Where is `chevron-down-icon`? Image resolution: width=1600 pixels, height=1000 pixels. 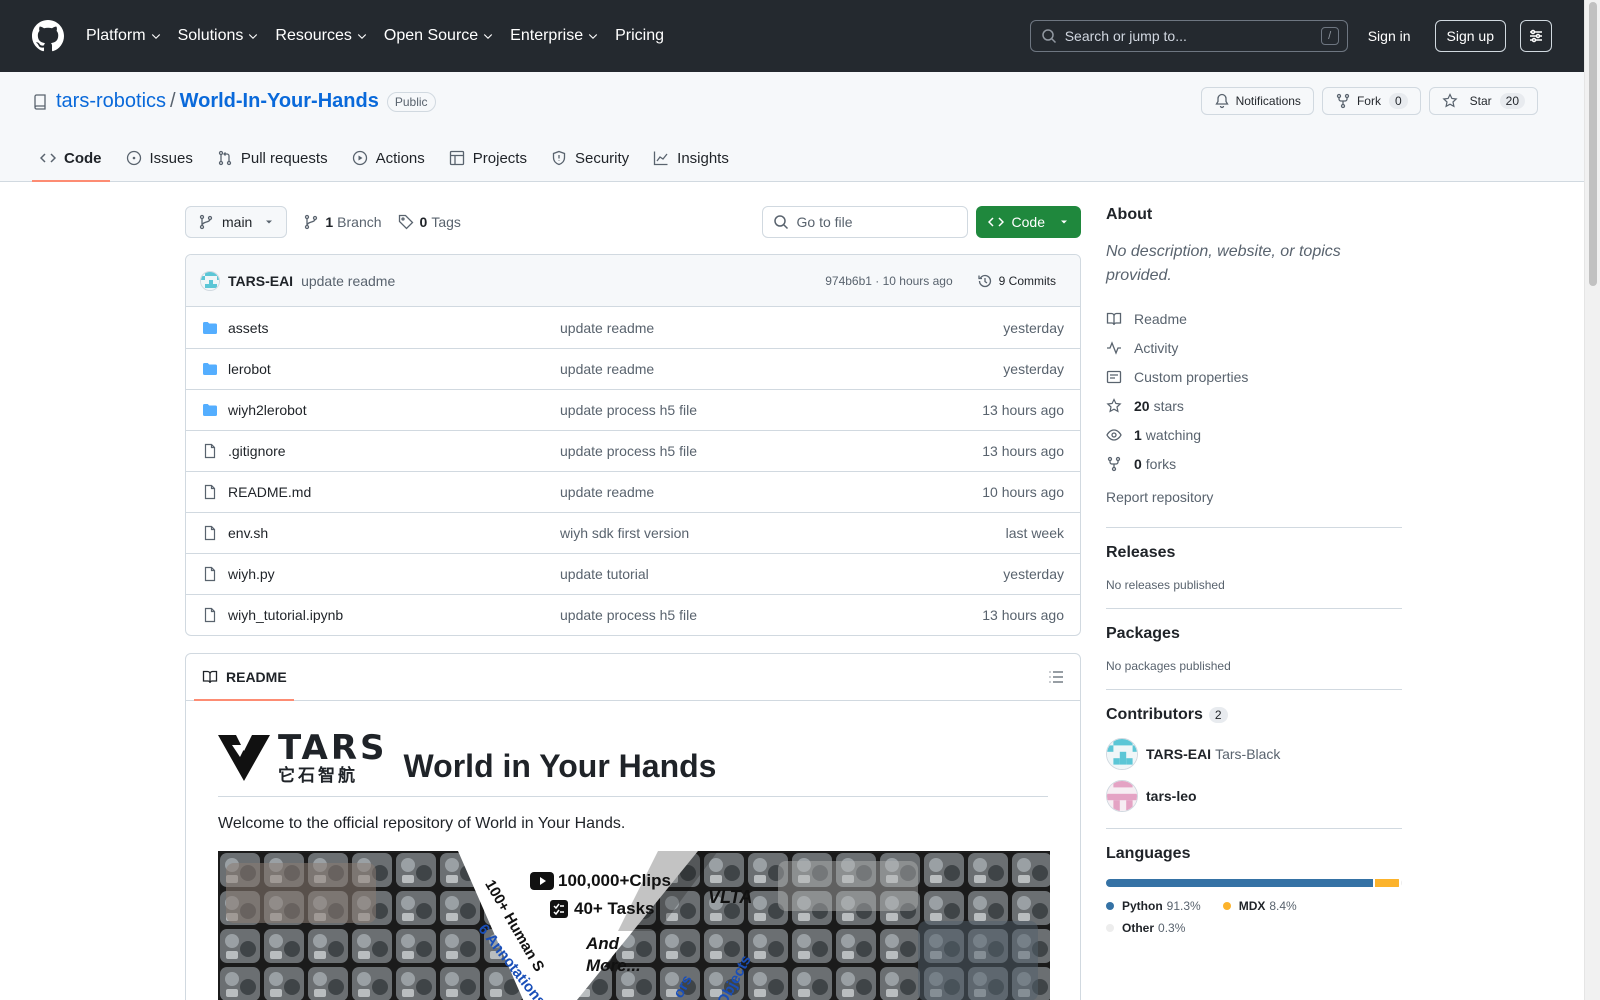 chevron-down-icon is located at coordinates (155, 37).